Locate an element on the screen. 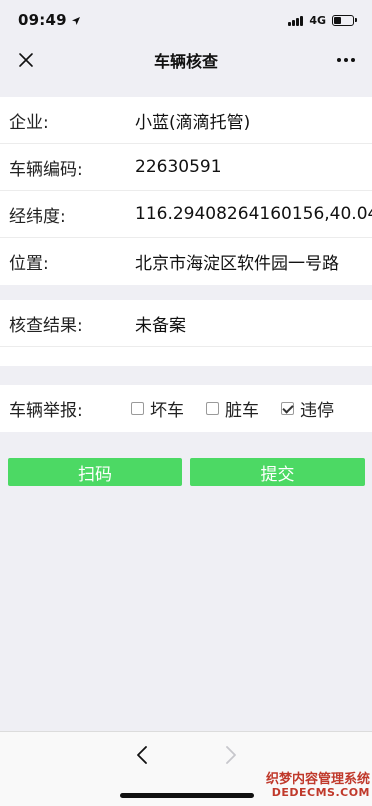 This screenshot has width=372, height=806. status-bar: 09:49 4G is located at coordinates (186, 20).